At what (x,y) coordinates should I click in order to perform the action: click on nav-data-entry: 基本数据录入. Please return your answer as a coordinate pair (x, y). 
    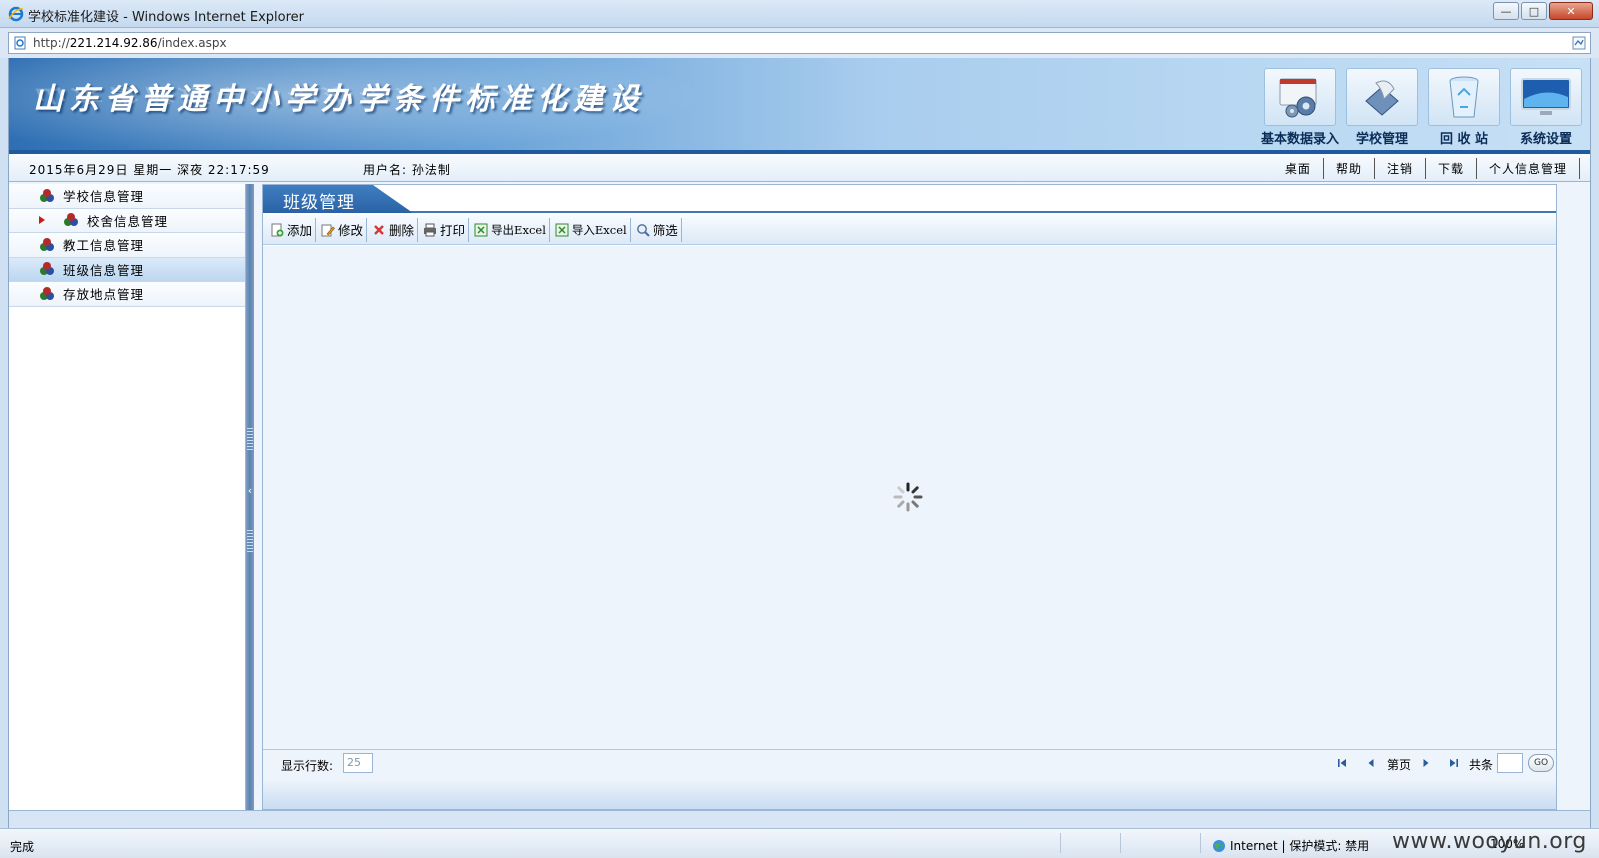
    Looking at the image, I should click on (1300, 108).